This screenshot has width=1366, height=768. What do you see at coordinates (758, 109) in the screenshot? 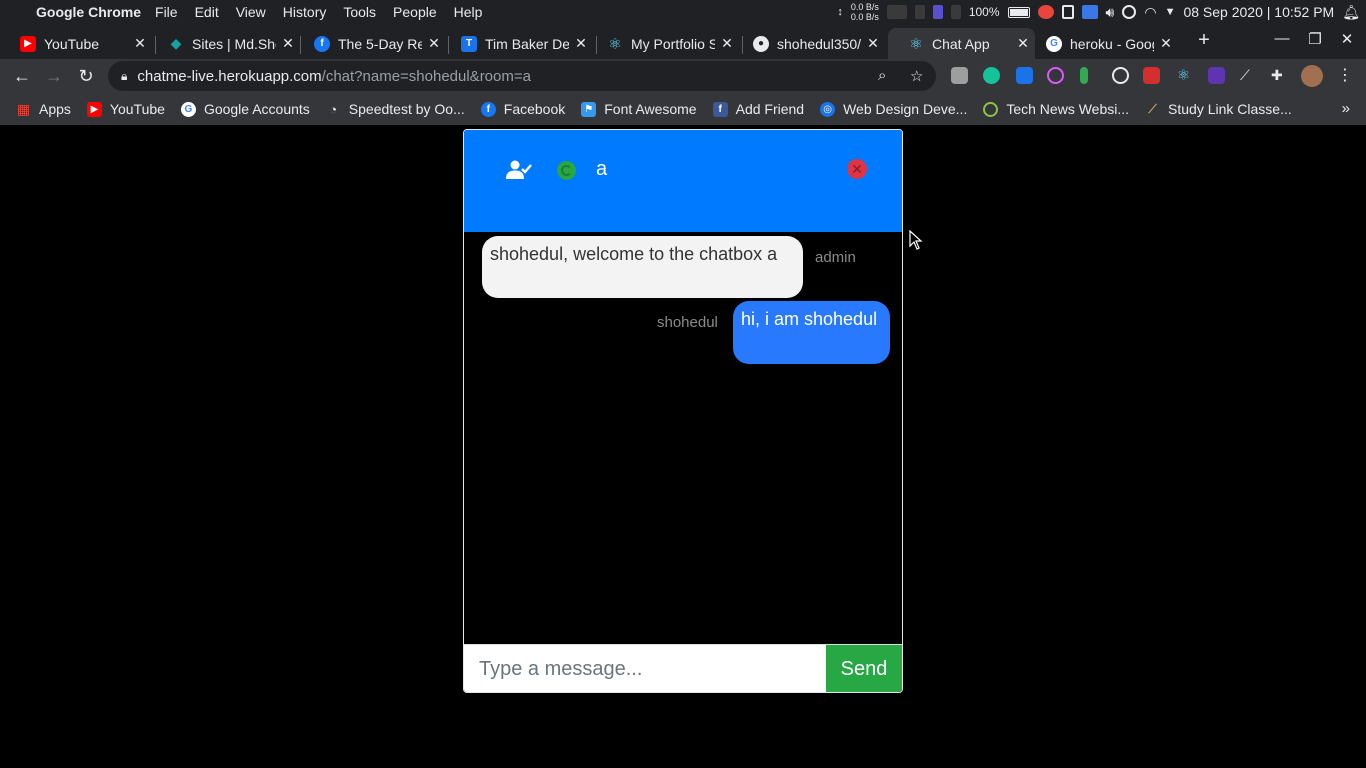
I see `bookmark-add-friend: f Add Friend` at bounding box center [758, 109].